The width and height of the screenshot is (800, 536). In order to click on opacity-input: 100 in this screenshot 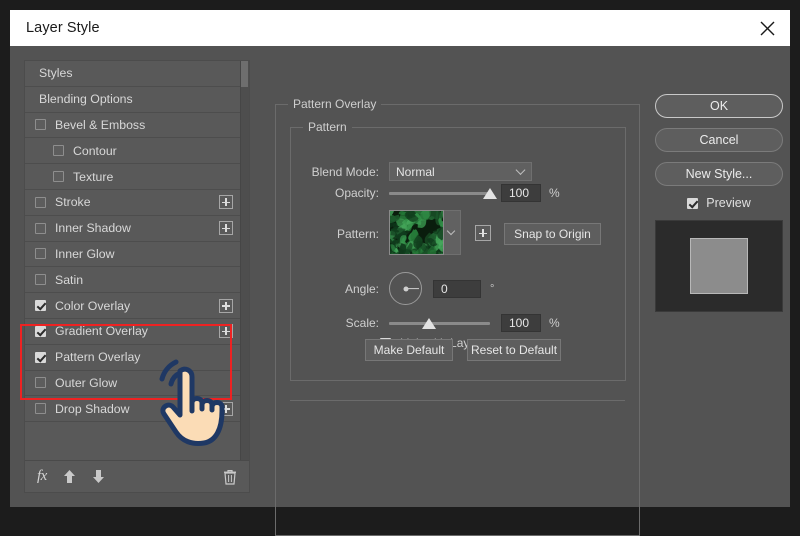, I will do `click(521, 193)`.